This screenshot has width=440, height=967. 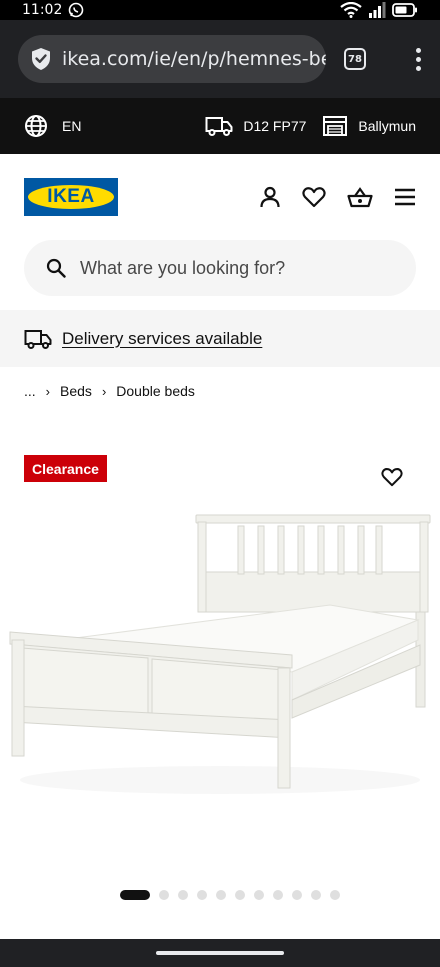 I want to click on store-selector: Ballymun, so click(x=369, y=126).